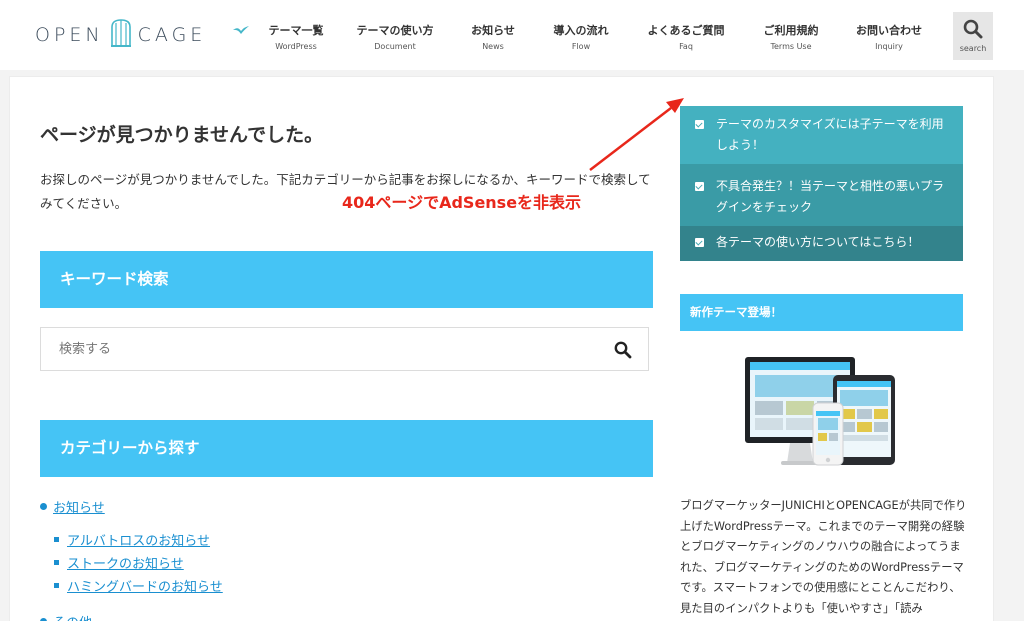 This screenshot has width=1024, height=621. Describe the element at coordinates (296, 30) in the screenshot. I see `nav-label: テーマ一覧` at that location.